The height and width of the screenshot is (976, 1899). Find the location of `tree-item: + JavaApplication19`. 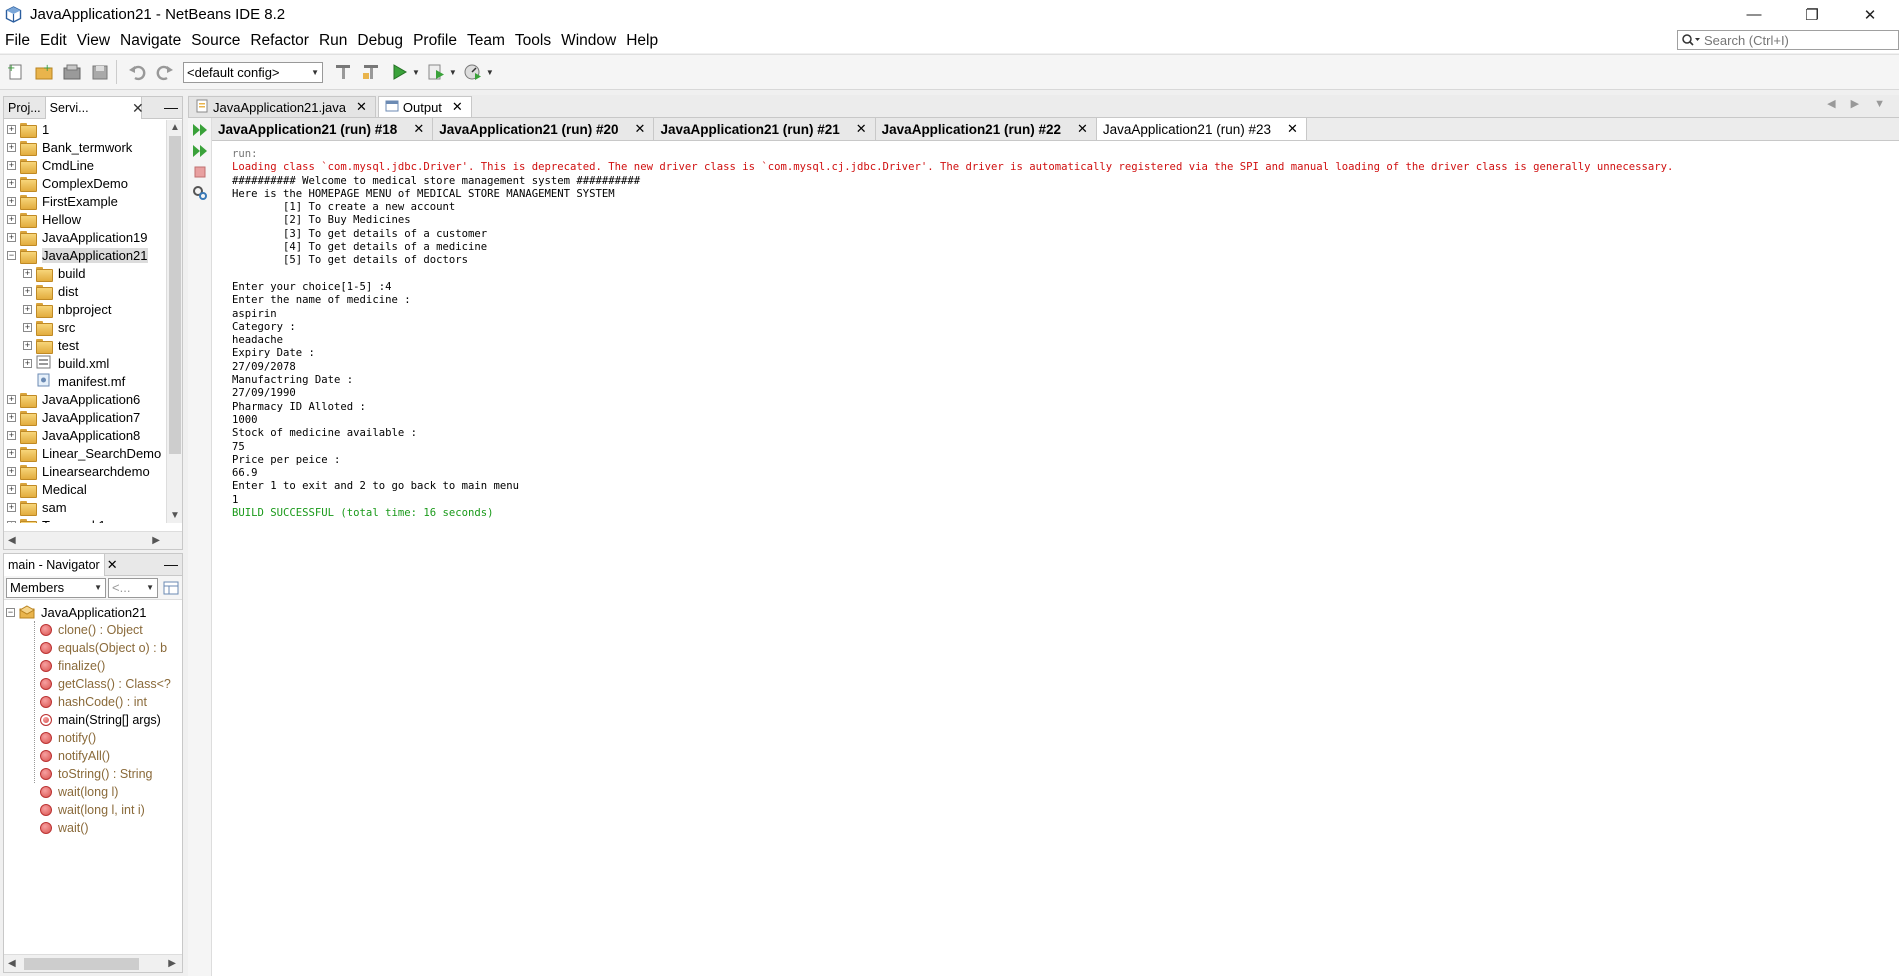

tree-item: + JavaApplication19 is located at coordinates (93, 237).